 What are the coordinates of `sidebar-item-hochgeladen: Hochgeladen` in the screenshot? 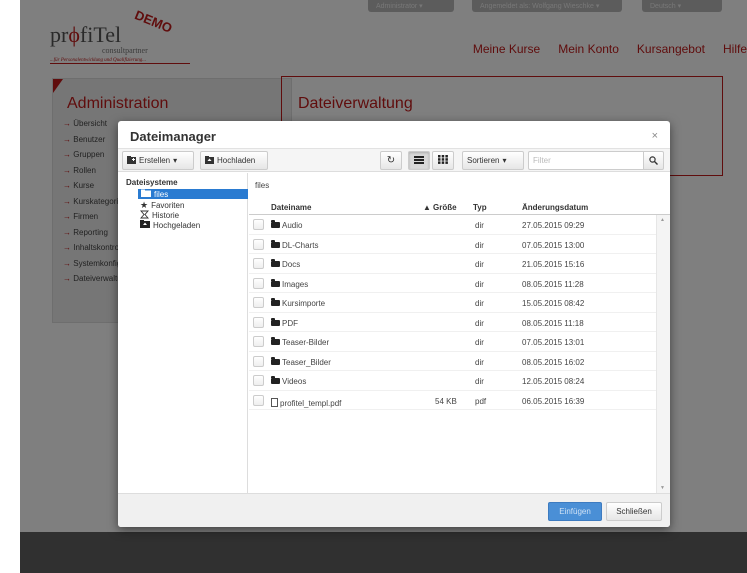 It's located at (170, 225).